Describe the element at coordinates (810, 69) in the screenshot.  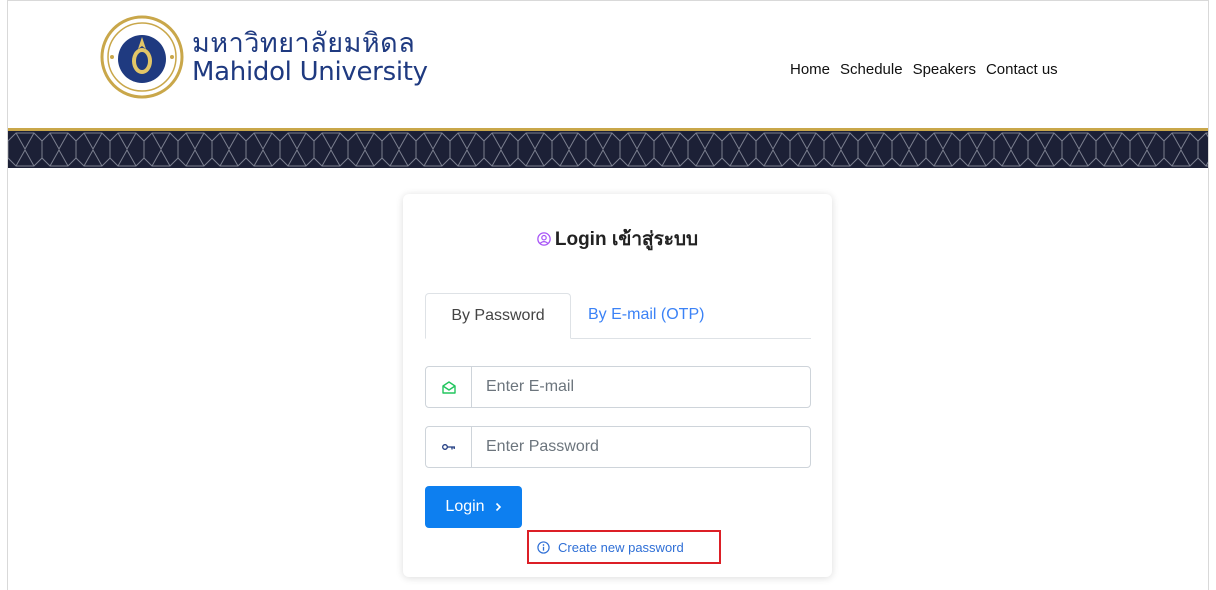
I see `nav-home: Home` at that location.